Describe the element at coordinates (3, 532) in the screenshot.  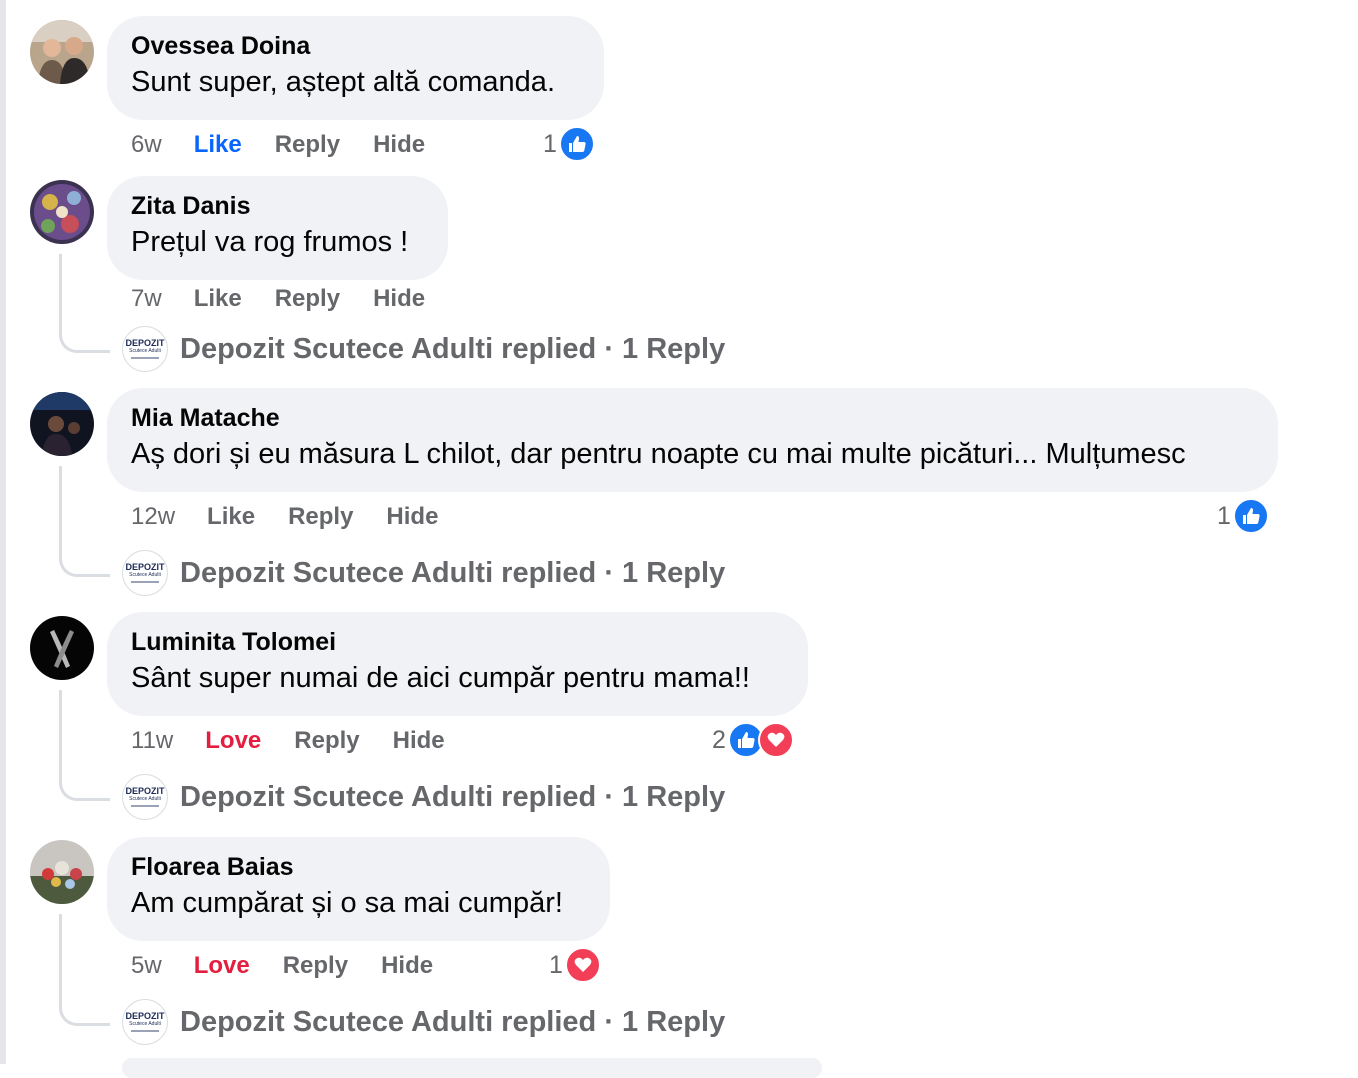
I see `left-edge-divider` at that location.